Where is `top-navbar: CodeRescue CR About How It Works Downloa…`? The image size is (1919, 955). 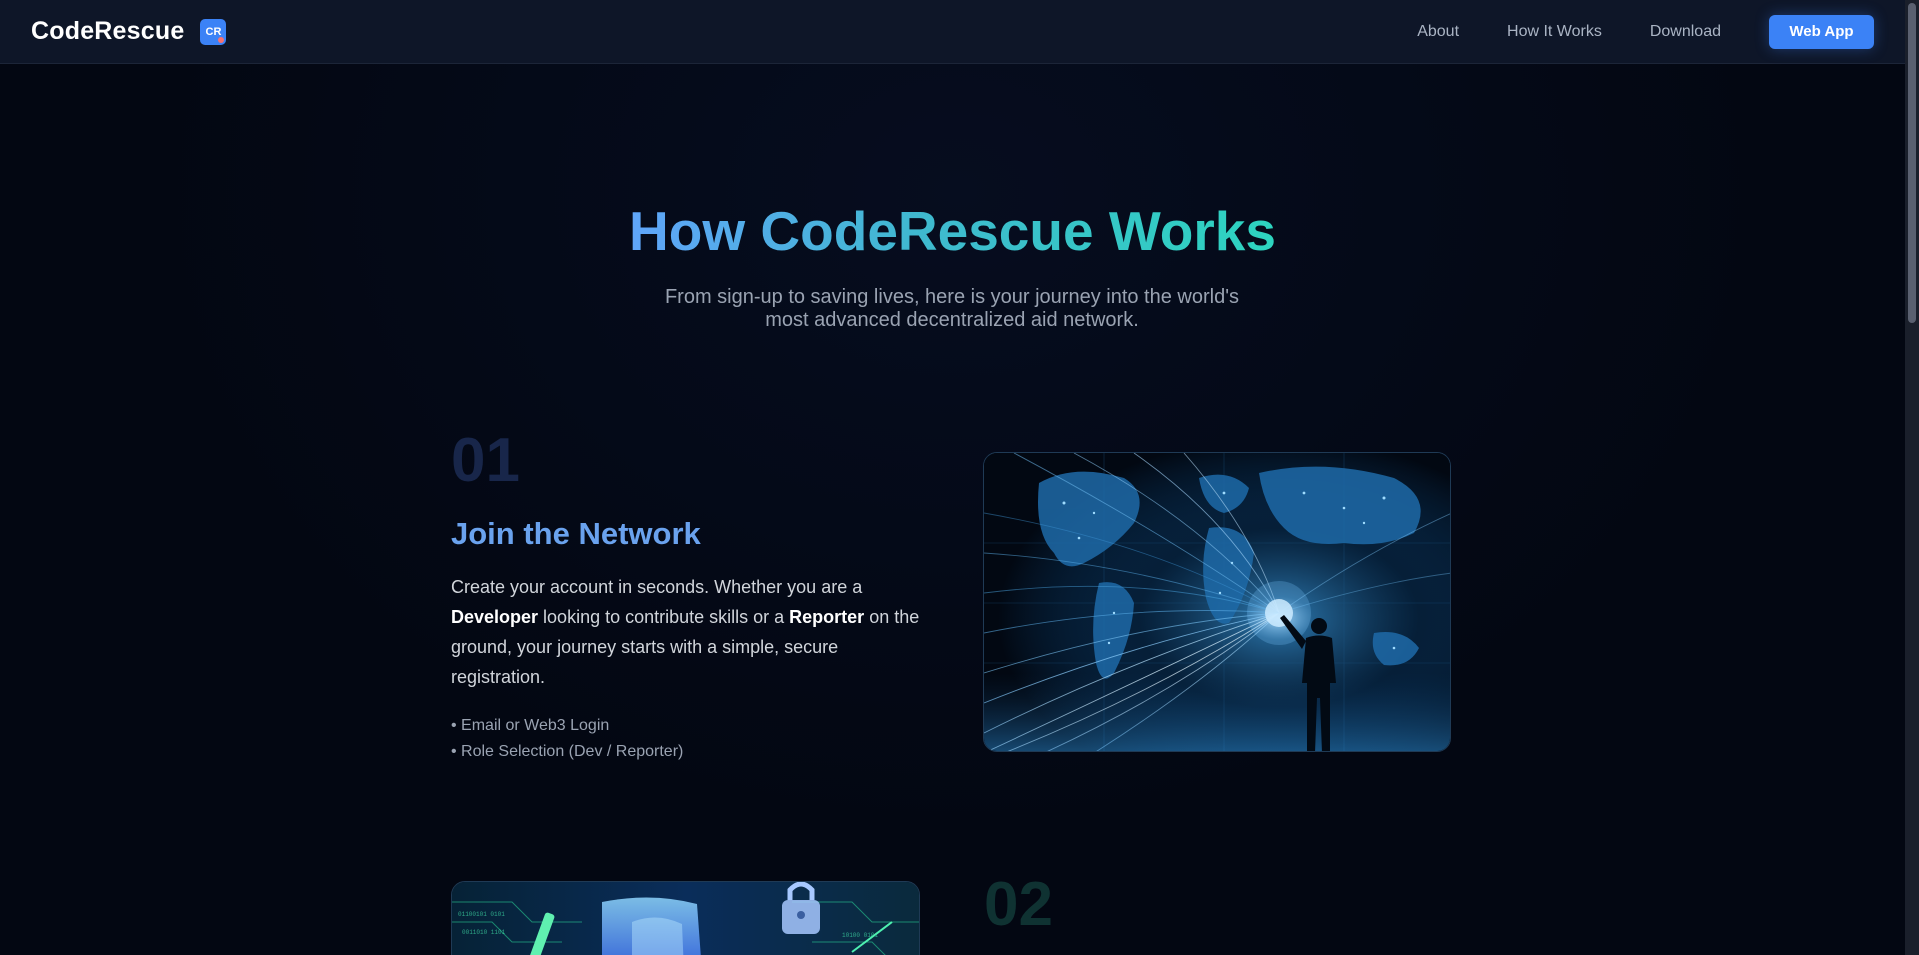
top-navbar: CodeRescue CR About How It Works Downloa… is located at coordinates (952, 32).